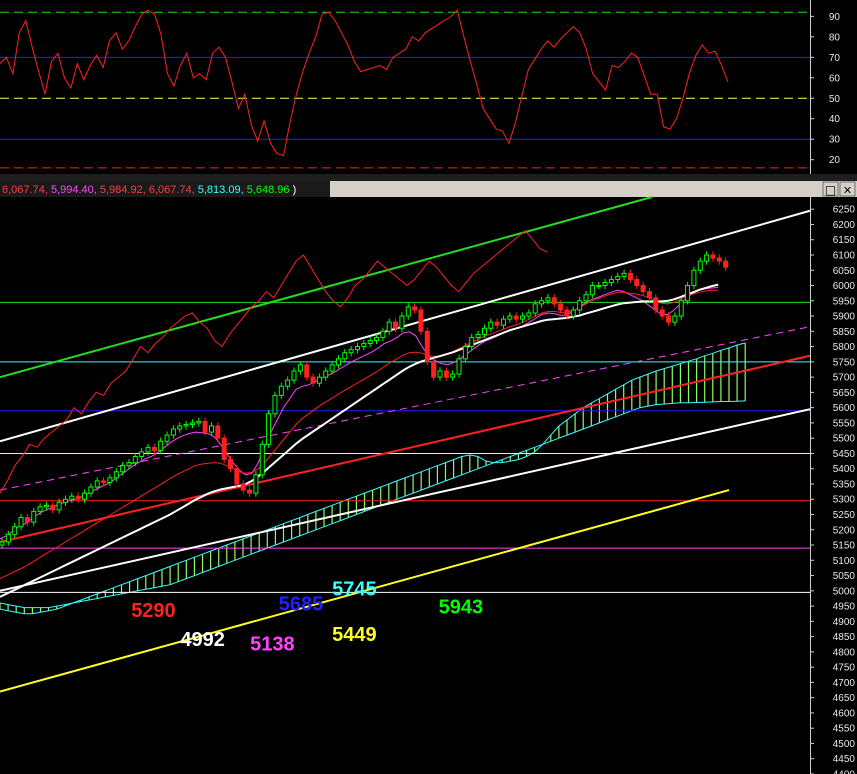 This screenshot has width=857, height=774. I want to click on price-tick-label-4500: 4500, so click(844, 744).